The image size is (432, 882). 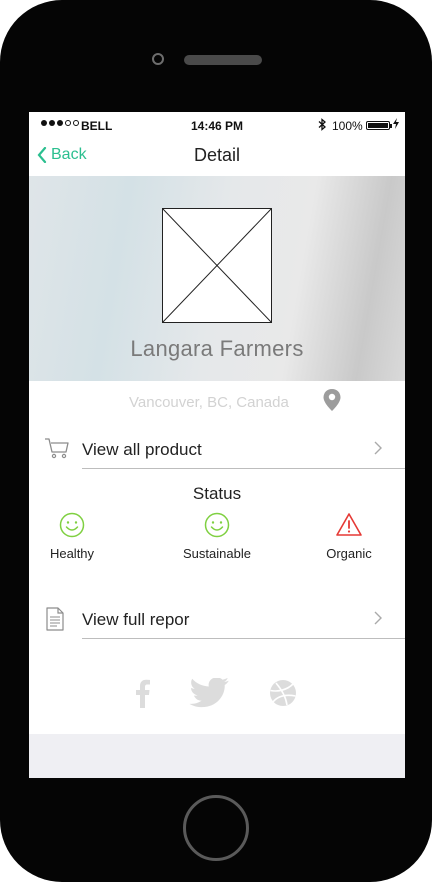 I want to click on battery-icon, so click(x=378, y=125).